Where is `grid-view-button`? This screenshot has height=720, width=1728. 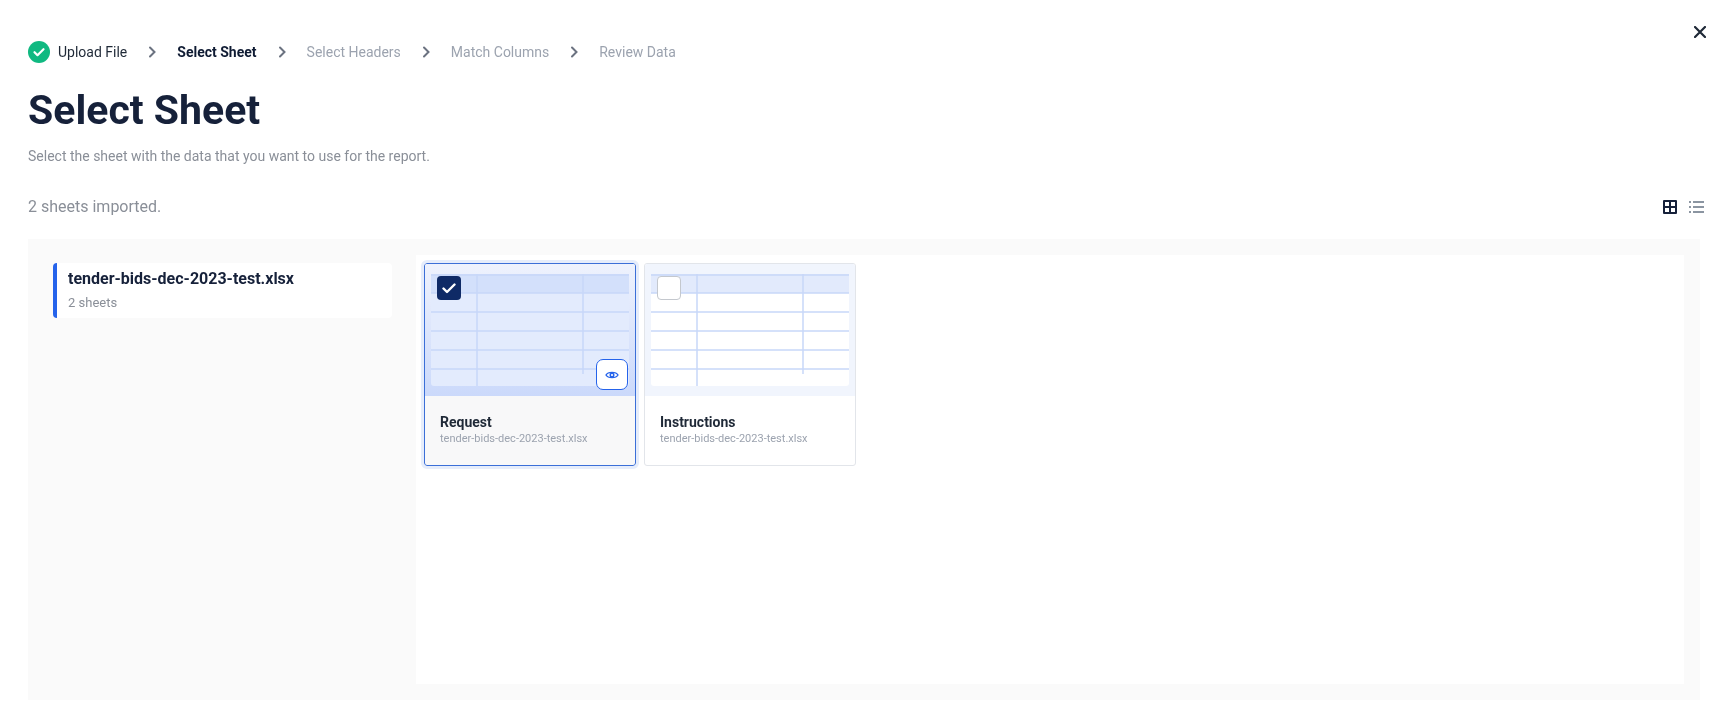
grid-view-button is located at coordinates (1670, 207).